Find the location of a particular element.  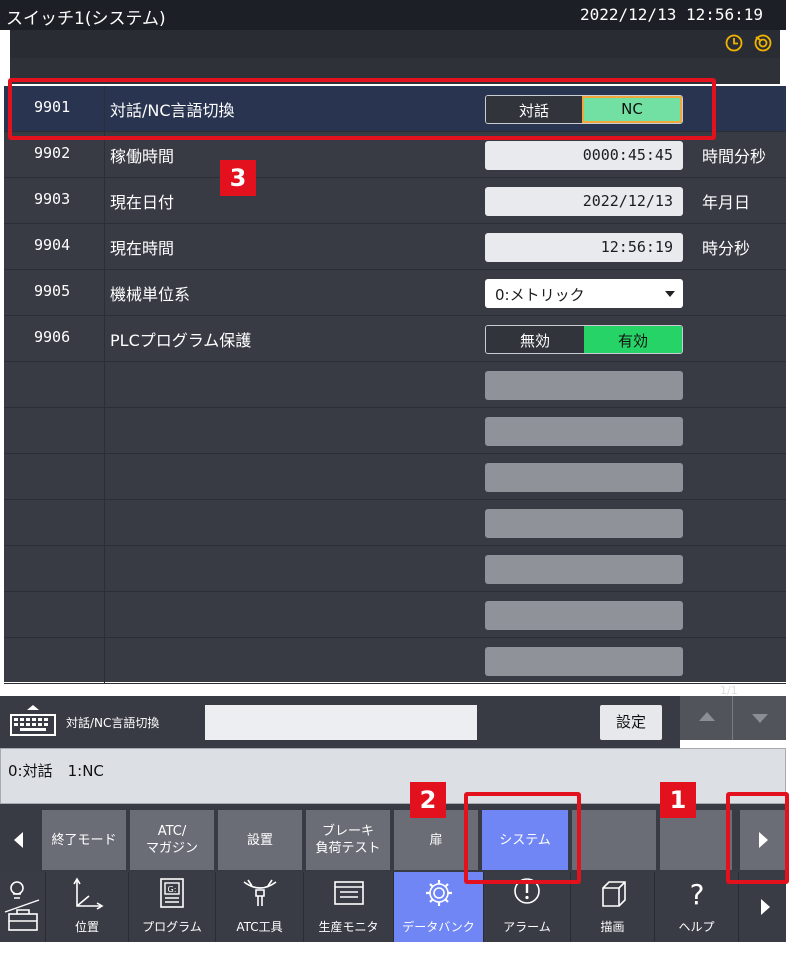

triangle-up-icon is located at coordinates (707, 716).